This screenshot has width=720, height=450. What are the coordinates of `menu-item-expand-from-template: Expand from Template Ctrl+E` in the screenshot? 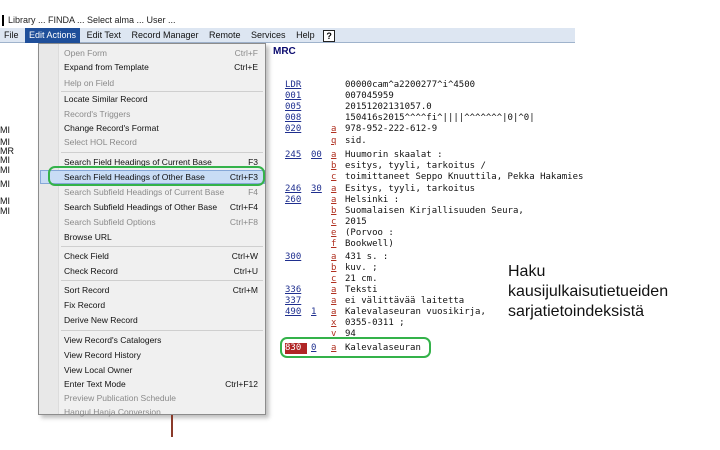 It's located at (163, 67).